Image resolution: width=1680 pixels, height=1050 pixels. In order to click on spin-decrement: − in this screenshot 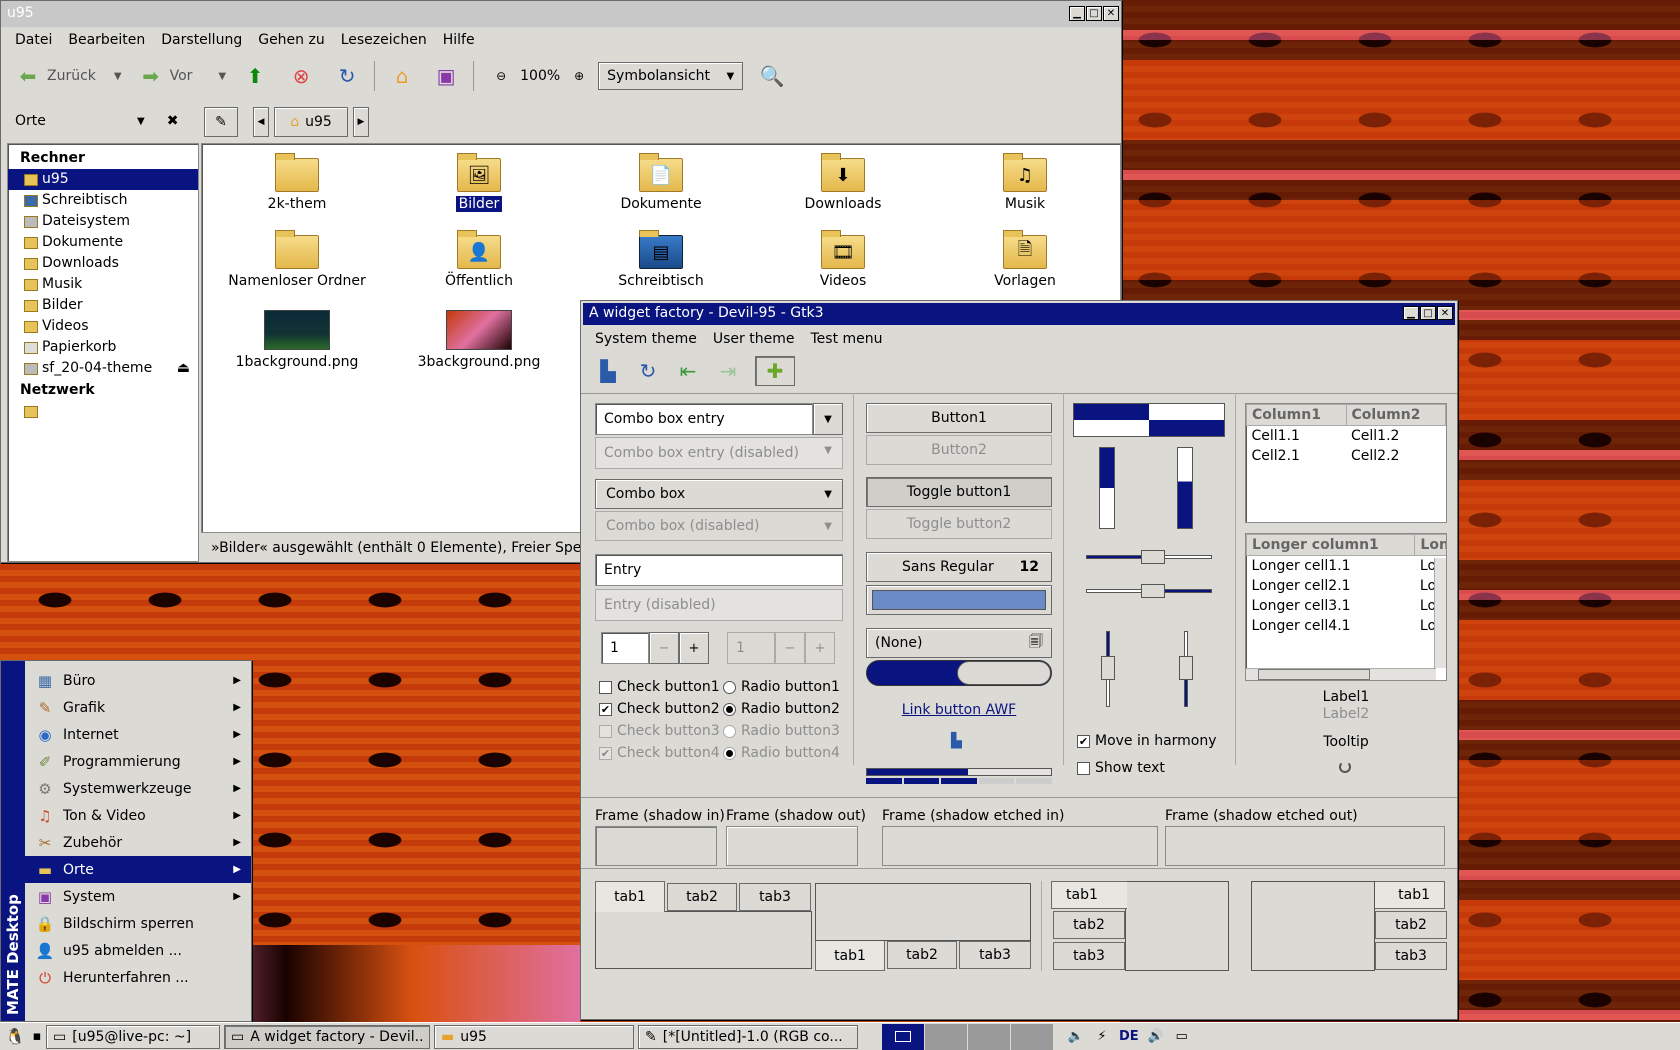, I will do `click(664, 648)`.